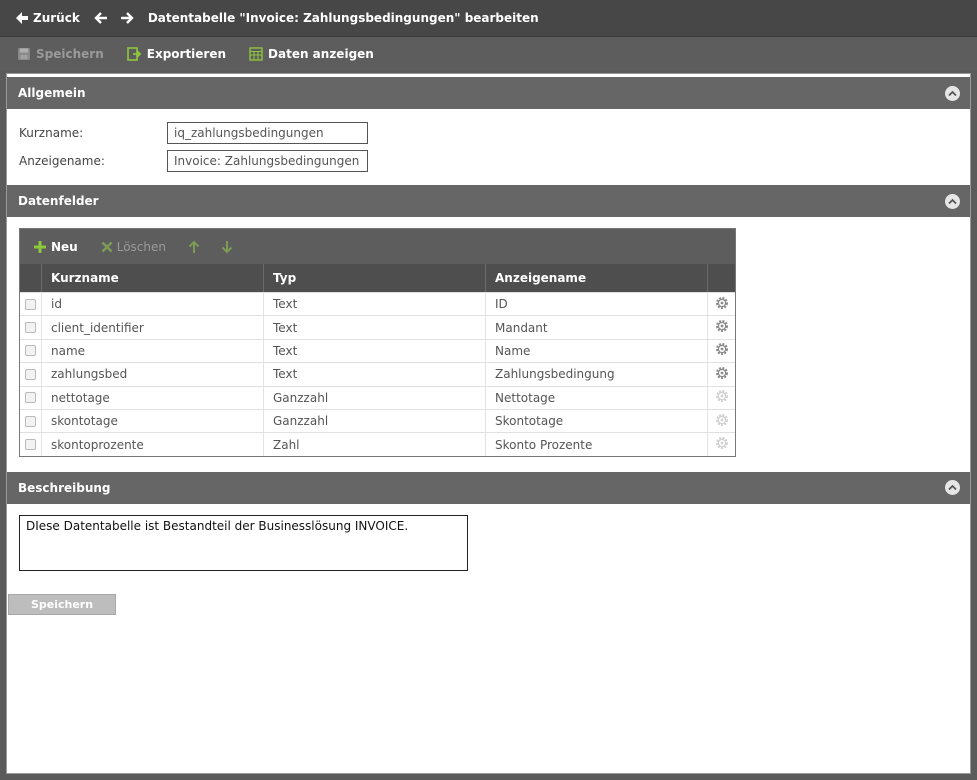 The height and width of the screenshot is (780, 977). Describe the element at coordinates (24, 54) in the screenshot. I see `floppy-disk-icon` at that location.